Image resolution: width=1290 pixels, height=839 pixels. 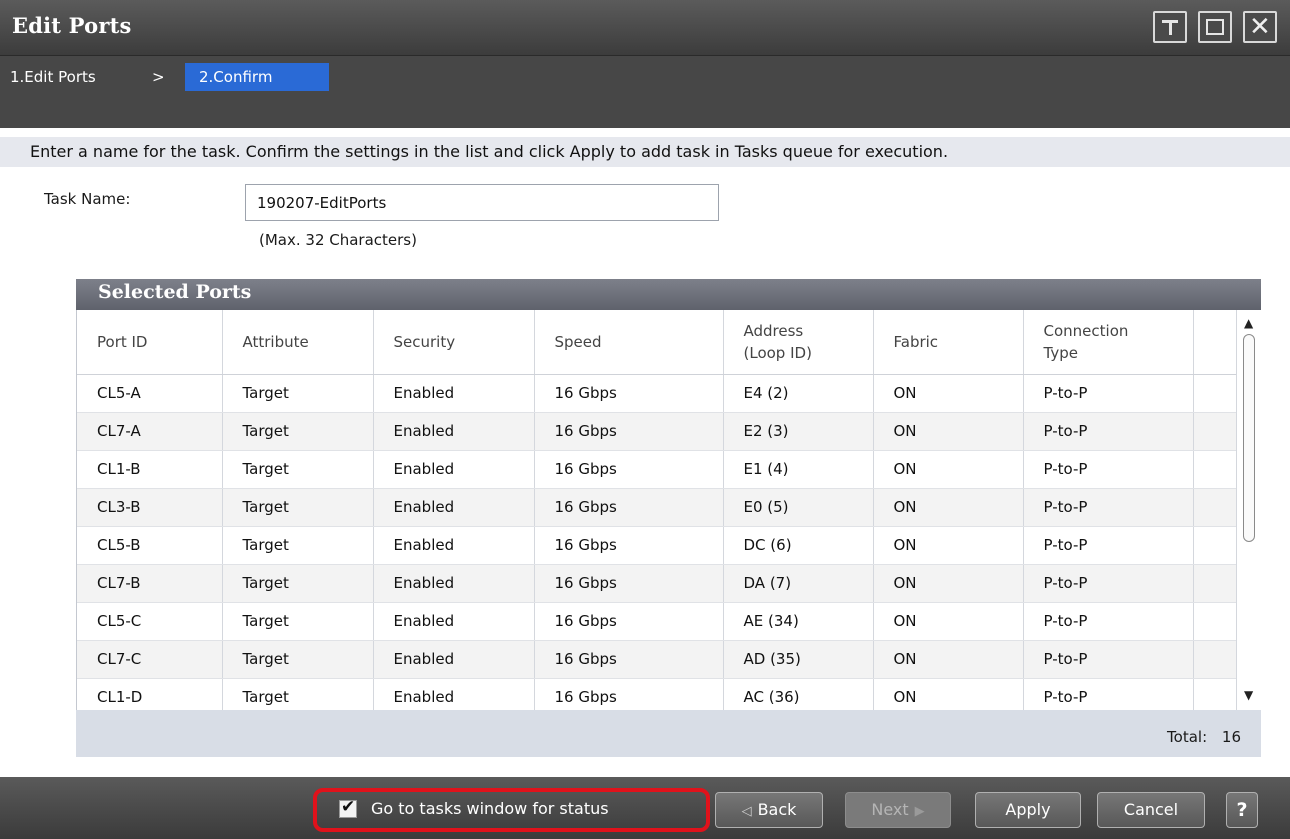 I want to click on table-row: CL7-A Target Enabled 16 Gbps E2 (3) ON P-to-P, so click(x=656, y=431).